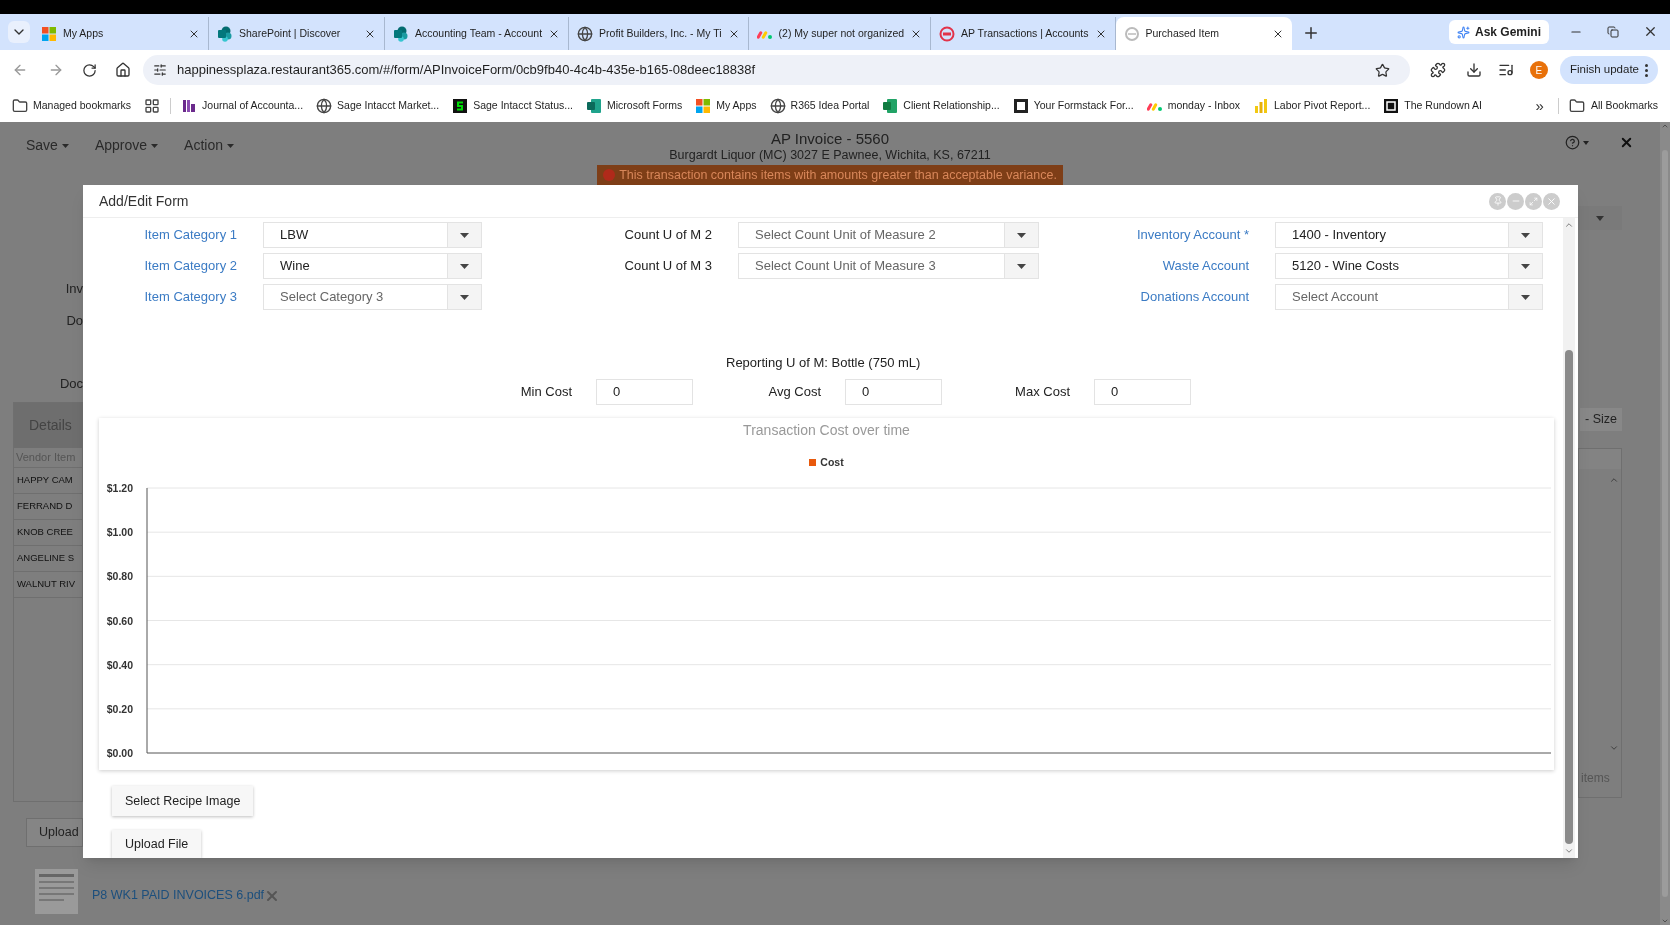 The image size is (1670, 925). Describe the element at coordinates (119, 488) in the screenshot. I see `y-axis-label: $1.20` at that location.